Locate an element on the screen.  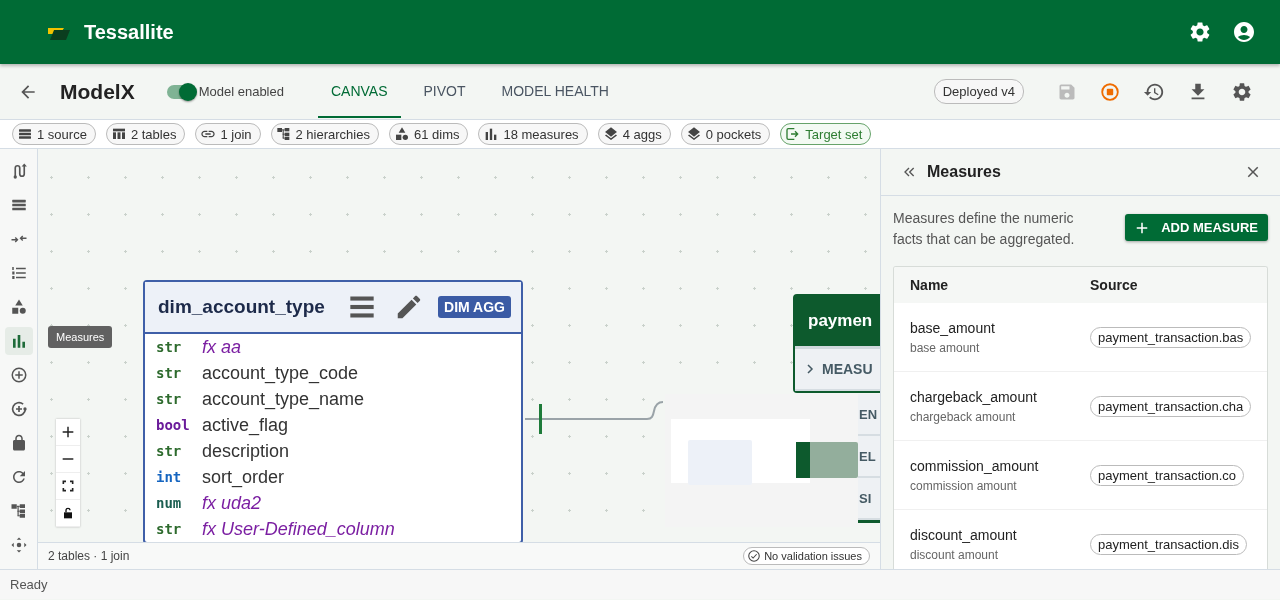
tab: MODEL HEALTH is located at coordinates (555, 91).